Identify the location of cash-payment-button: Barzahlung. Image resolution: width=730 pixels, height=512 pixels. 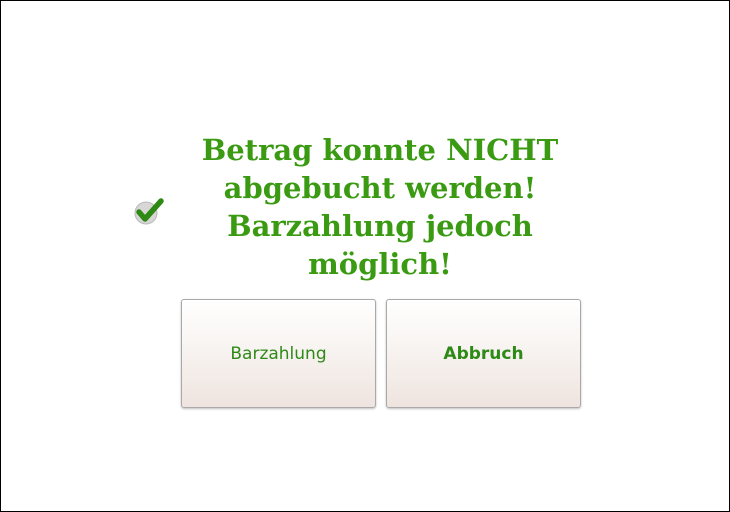
(278, 353).